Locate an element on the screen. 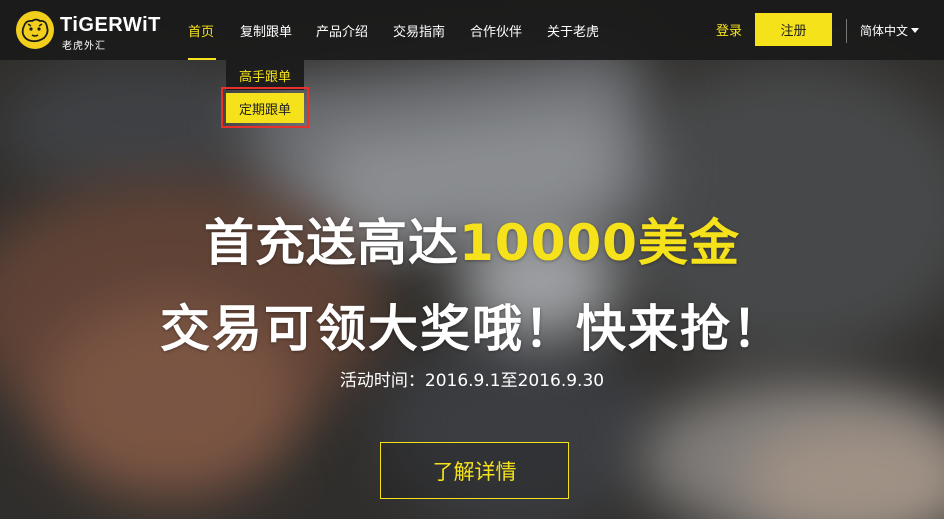 The width and height of the screenshot is (944, 519). learn-more-button: 了解详情 is located at coordinates (474, 470).